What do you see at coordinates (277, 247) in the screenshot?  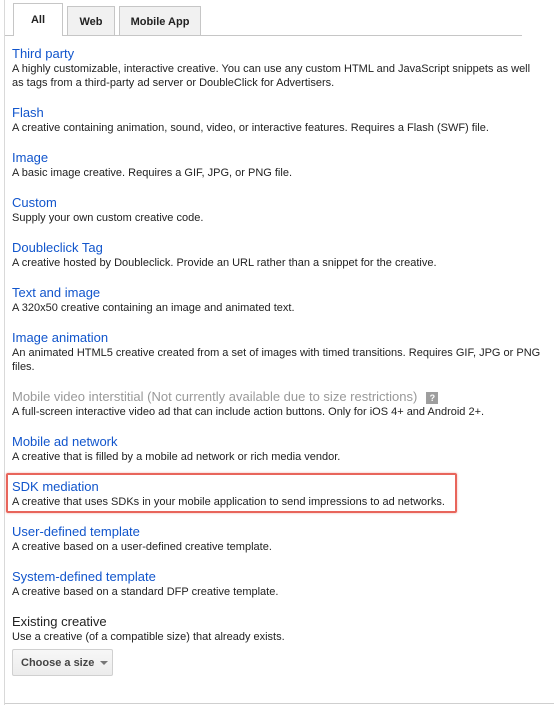 I see `option-title-doubleclick-tag: Doubleclick Tag` at bounding box center [277, 247].